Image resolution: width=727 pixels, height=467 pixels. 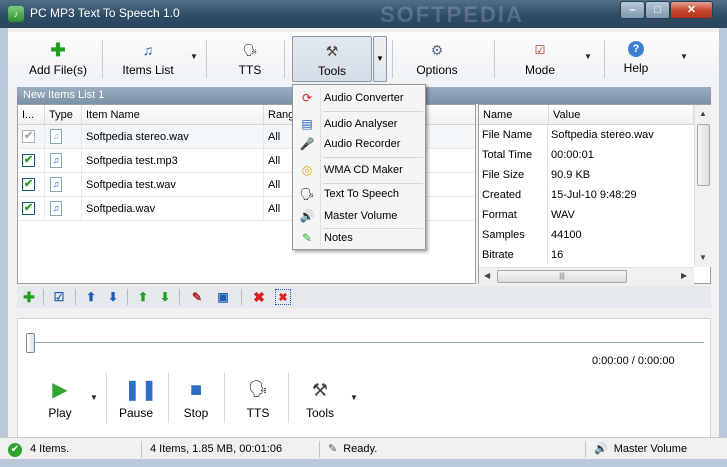 I want to click on property-row: Total Time 00:00:01, so click(x=586, y=155).